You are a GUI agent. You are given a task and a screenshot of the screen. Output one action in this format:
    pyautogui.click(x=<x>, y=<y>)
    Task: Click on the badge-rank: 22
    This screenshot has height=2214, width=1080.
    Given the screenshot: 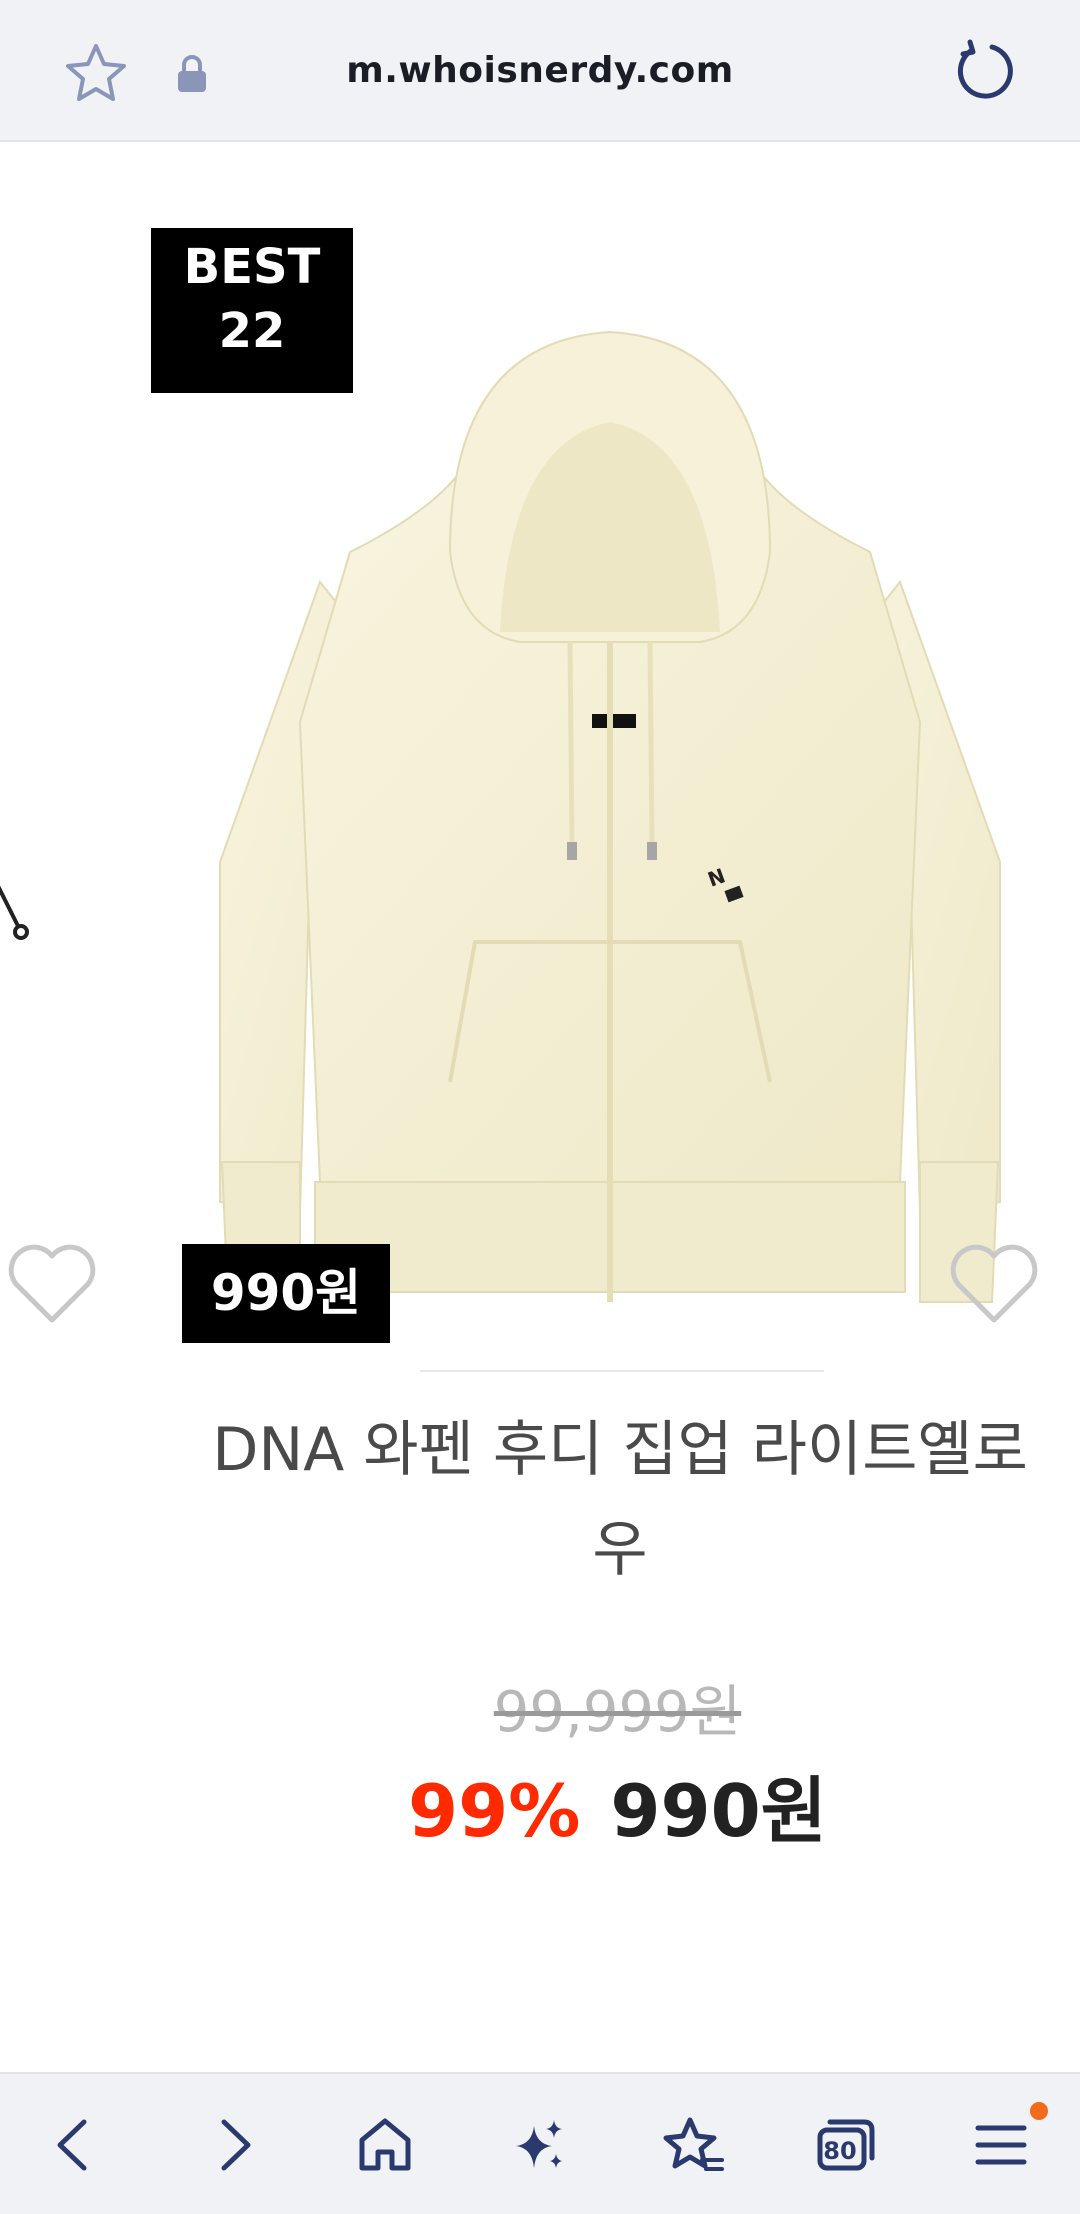 What is the action you would take?
    pyautogui.click(x=252, y=331)
    